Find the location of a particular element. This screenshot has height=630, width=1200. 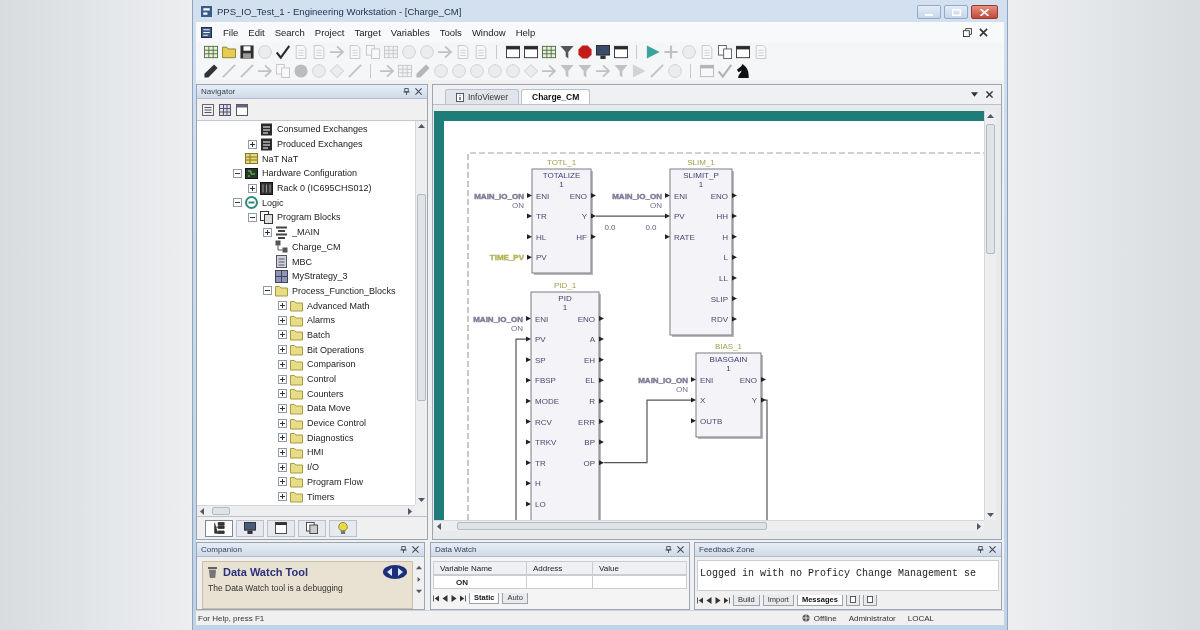

list-icon is located at coordinates (208, 109).